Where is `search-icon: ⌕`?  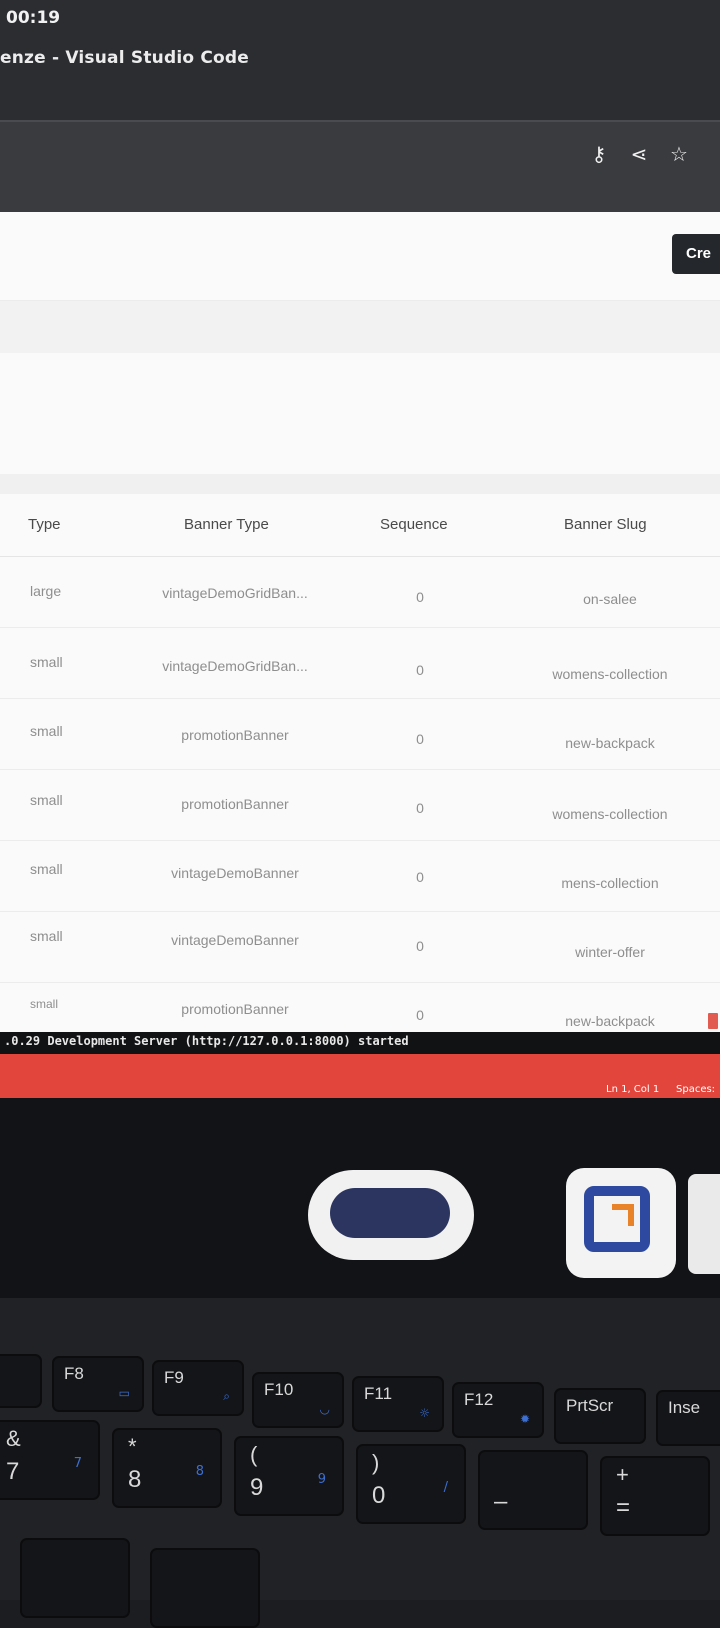 search-icon: ⌕ is located at coordinates (226, 1396).